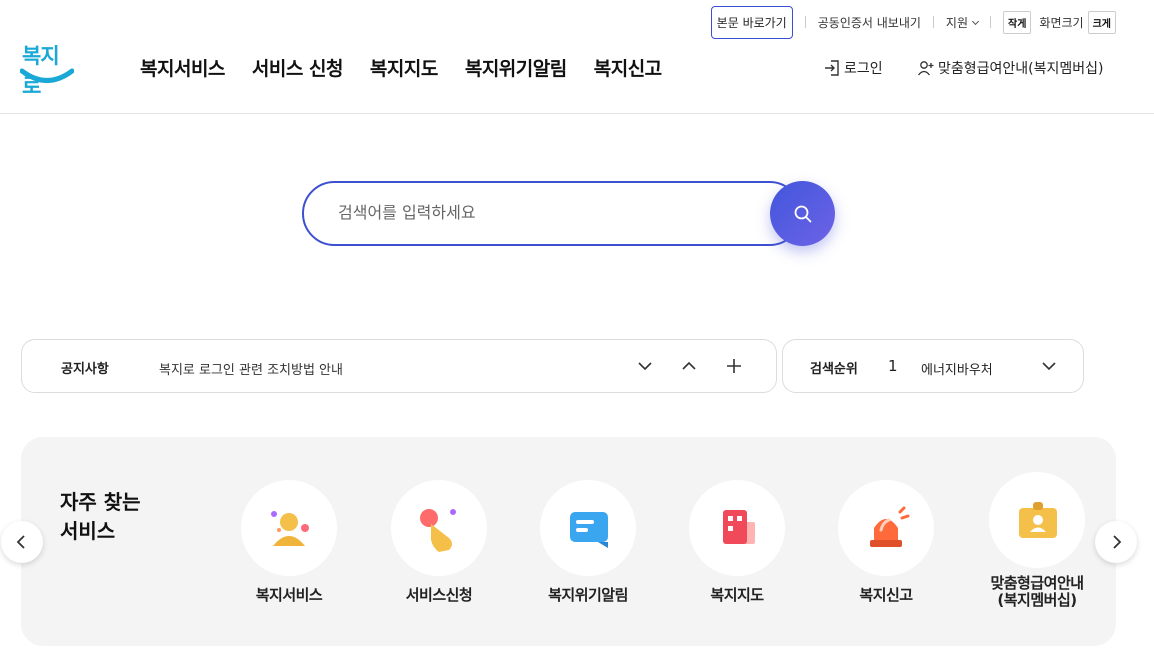 The image size is (1154, 666). What do you see at coordinates (886, 595) in the screenshot?
I see `service-label: 복지신고` at bounding box center [886, 595].